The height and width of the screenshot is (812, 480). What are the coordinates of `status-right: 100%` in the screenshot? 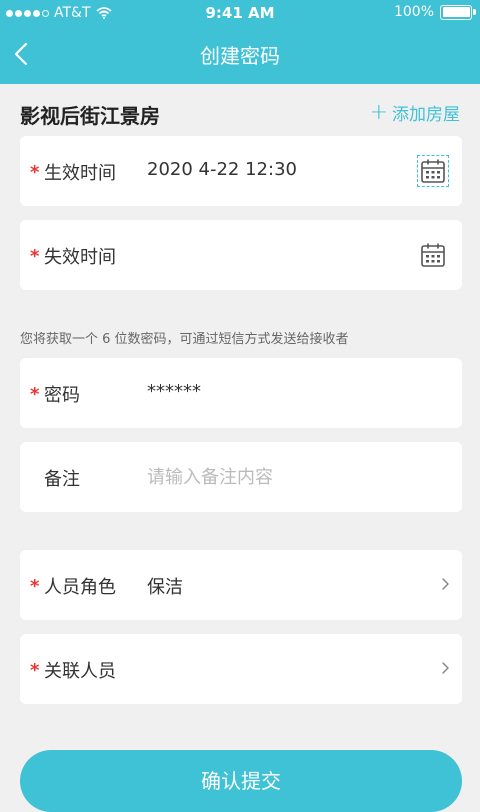 It's located at (434, 12).